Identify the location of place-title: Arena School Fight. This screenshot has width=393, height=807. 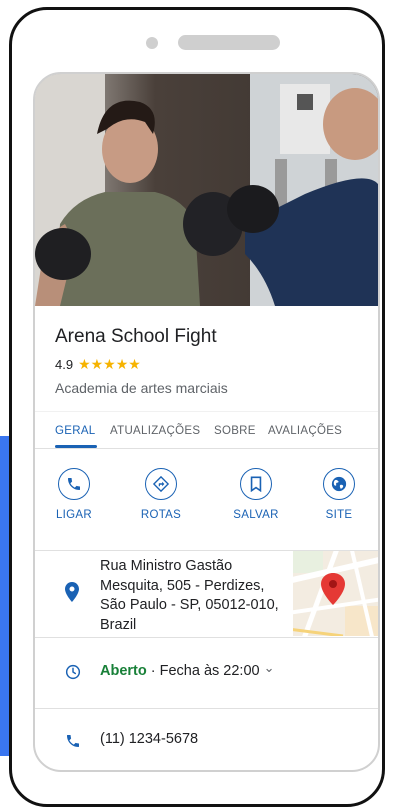
(136, 336).